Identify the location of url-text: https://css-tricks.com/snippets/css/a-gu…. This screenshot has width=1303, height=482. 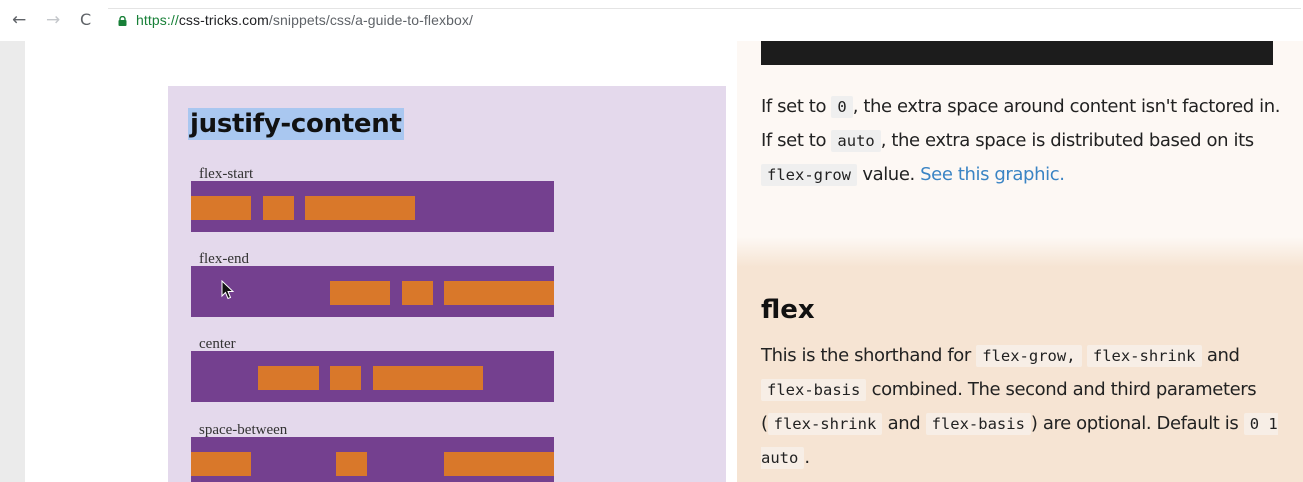
(304, 20).